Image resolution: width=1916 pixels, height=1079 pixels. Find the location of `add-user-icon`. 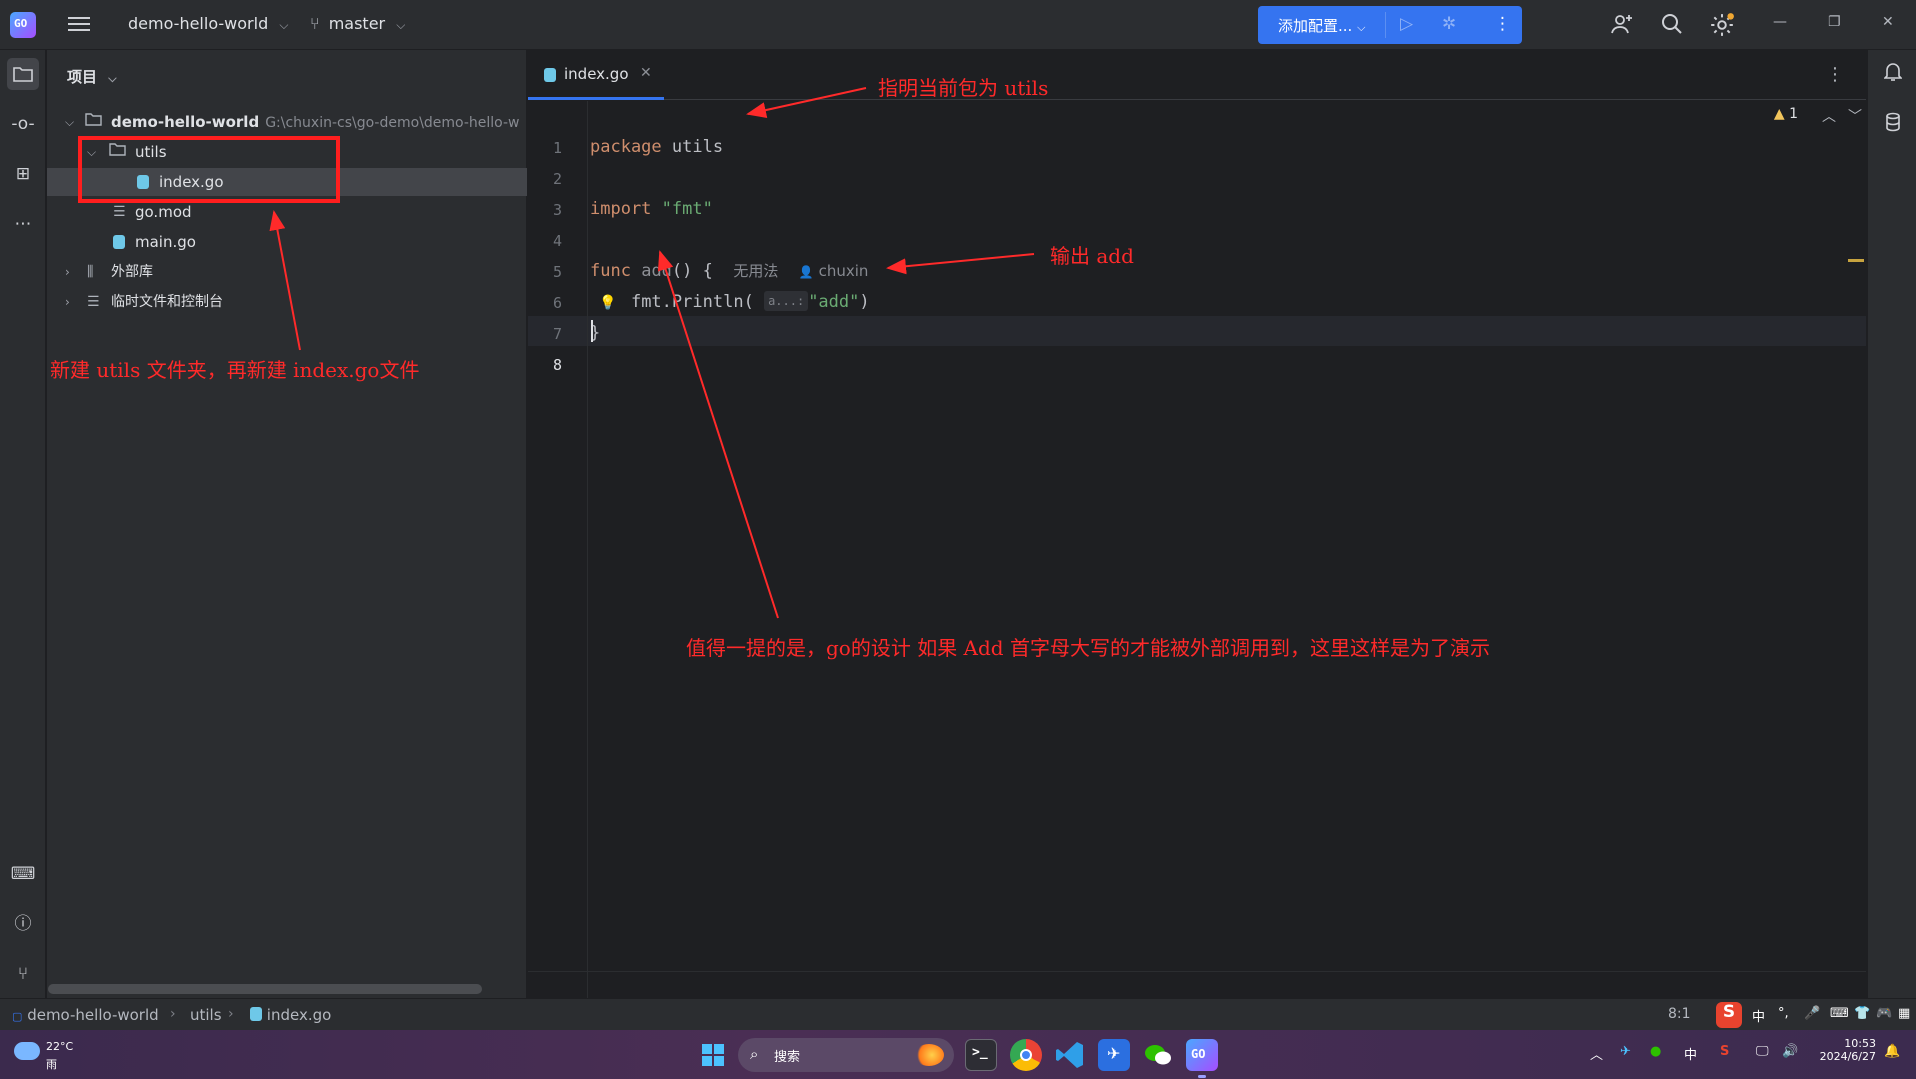

add-user-icon is located at coordinates (1622, 26).